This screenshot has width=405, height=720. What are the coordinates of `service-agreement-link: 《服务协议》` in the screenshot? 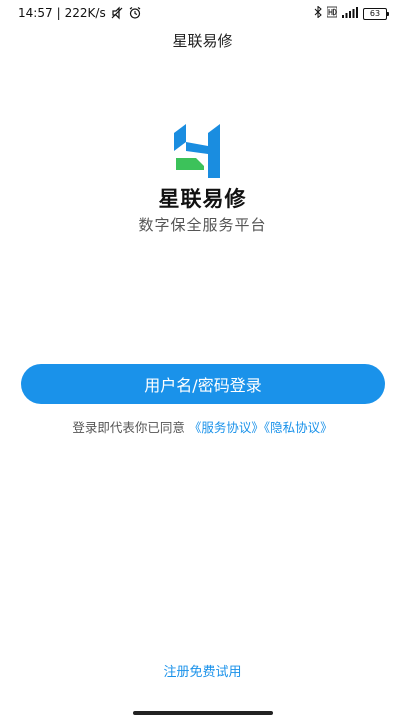 It's located at (226, 427).